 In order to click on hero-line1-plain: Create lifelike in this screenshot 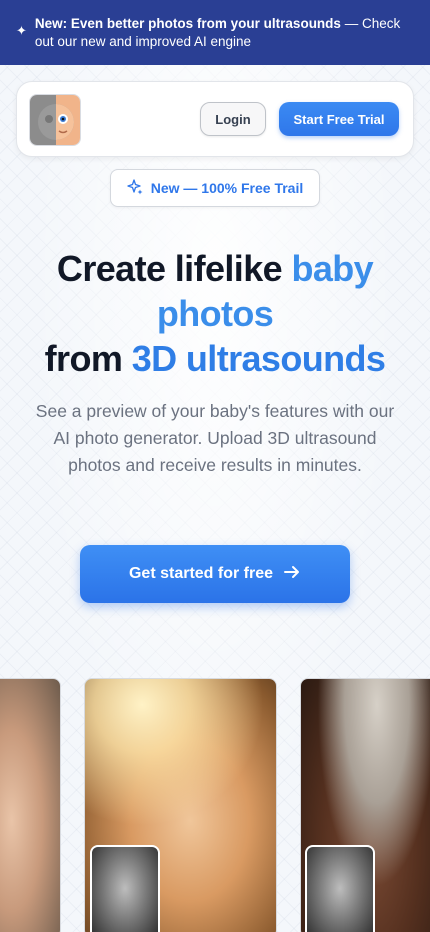, I will do `click(174, 268)`.